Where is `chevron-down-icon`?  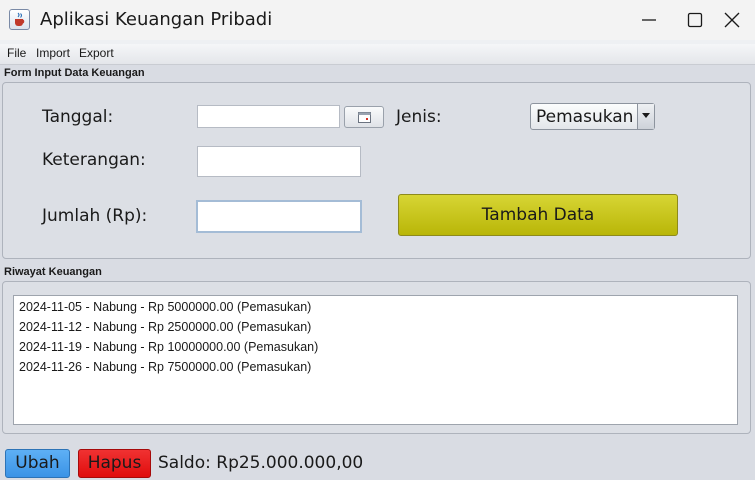
chevron-down-icon is located at coordinates (645, 116).